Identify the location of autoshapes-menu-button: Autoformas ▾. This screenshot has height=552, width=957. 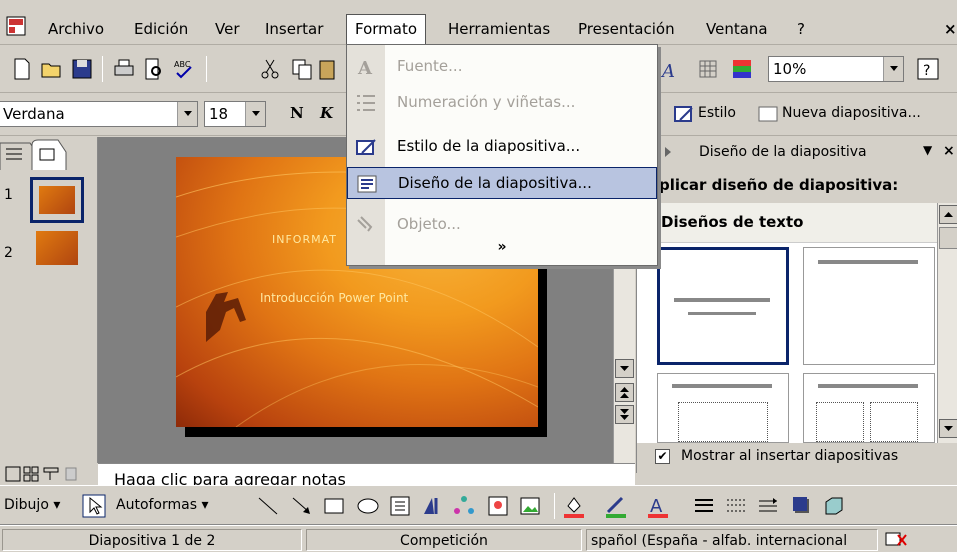
(162, 505).